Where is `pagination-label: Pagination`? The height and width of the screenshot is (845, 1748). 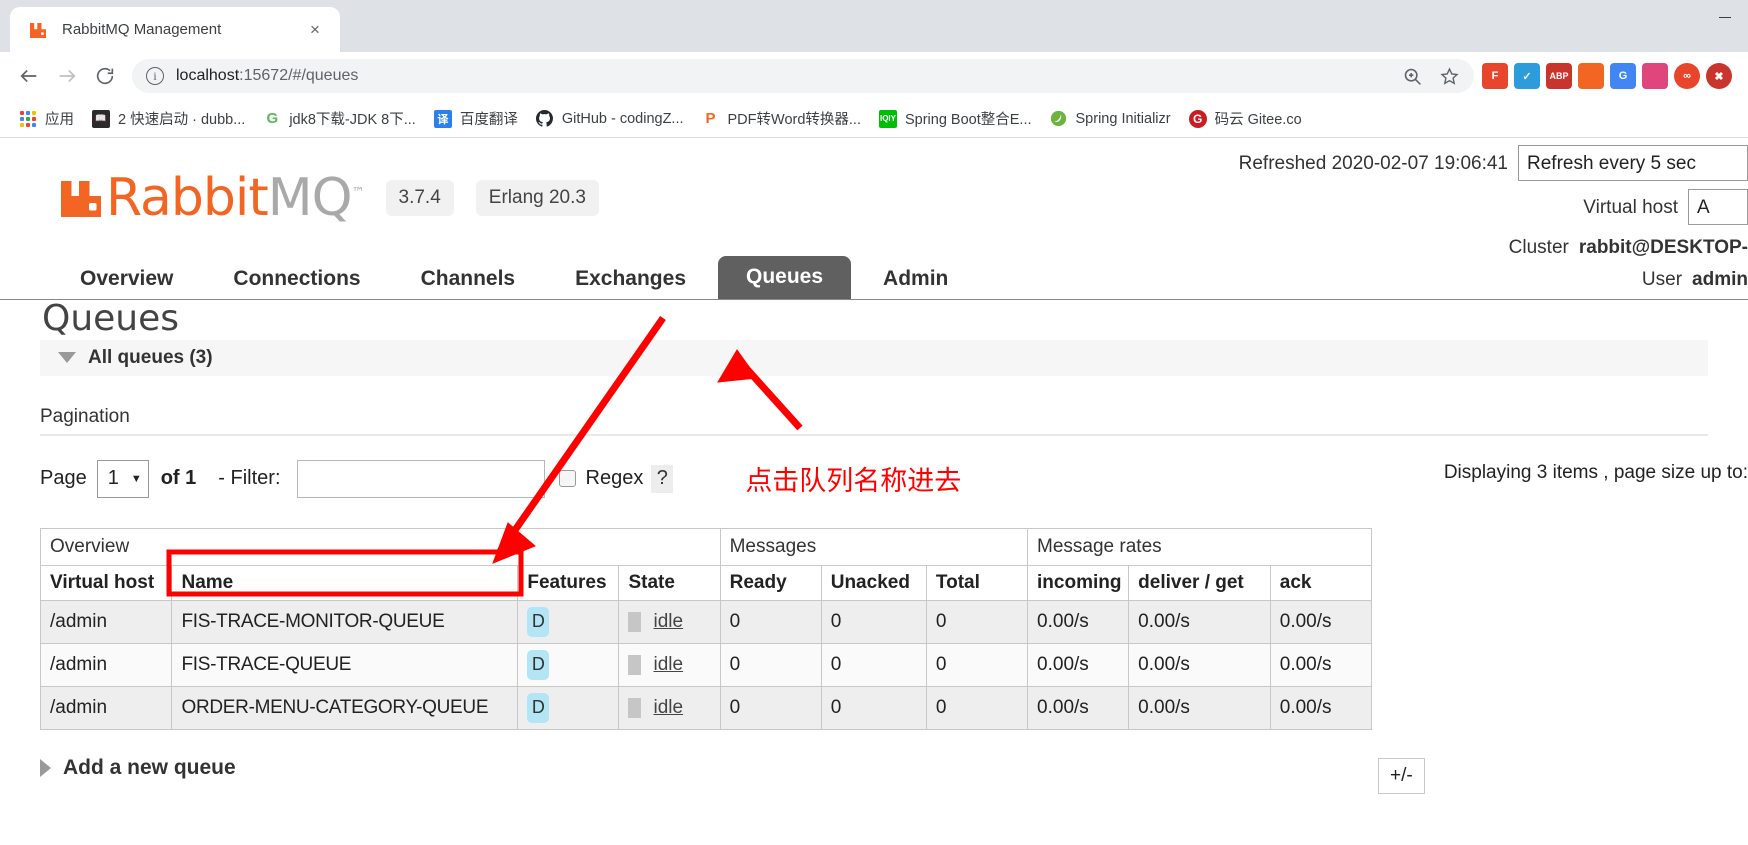 pagination-label: Pagination is located at coordinates (874, 421).